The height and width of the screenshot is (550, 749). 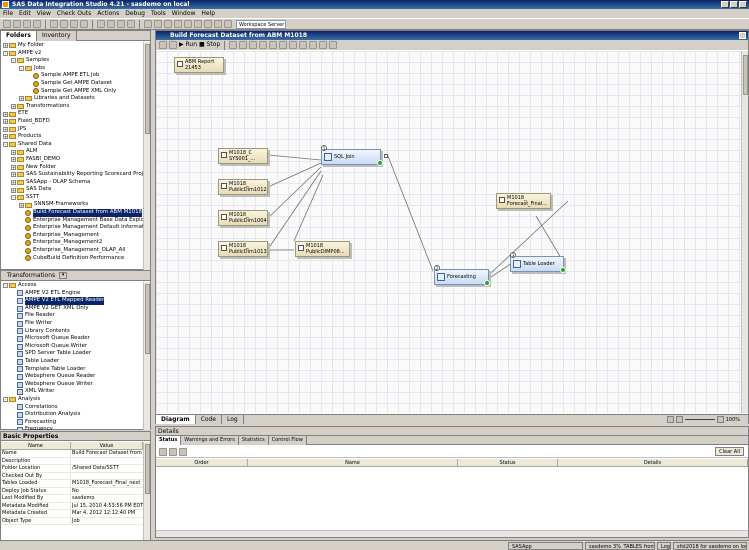 What do you see at coordinates (72, 236) in the screenshot?
I see `folders-tree-item: Enterprise_Management` at bounding box center [72, 236].